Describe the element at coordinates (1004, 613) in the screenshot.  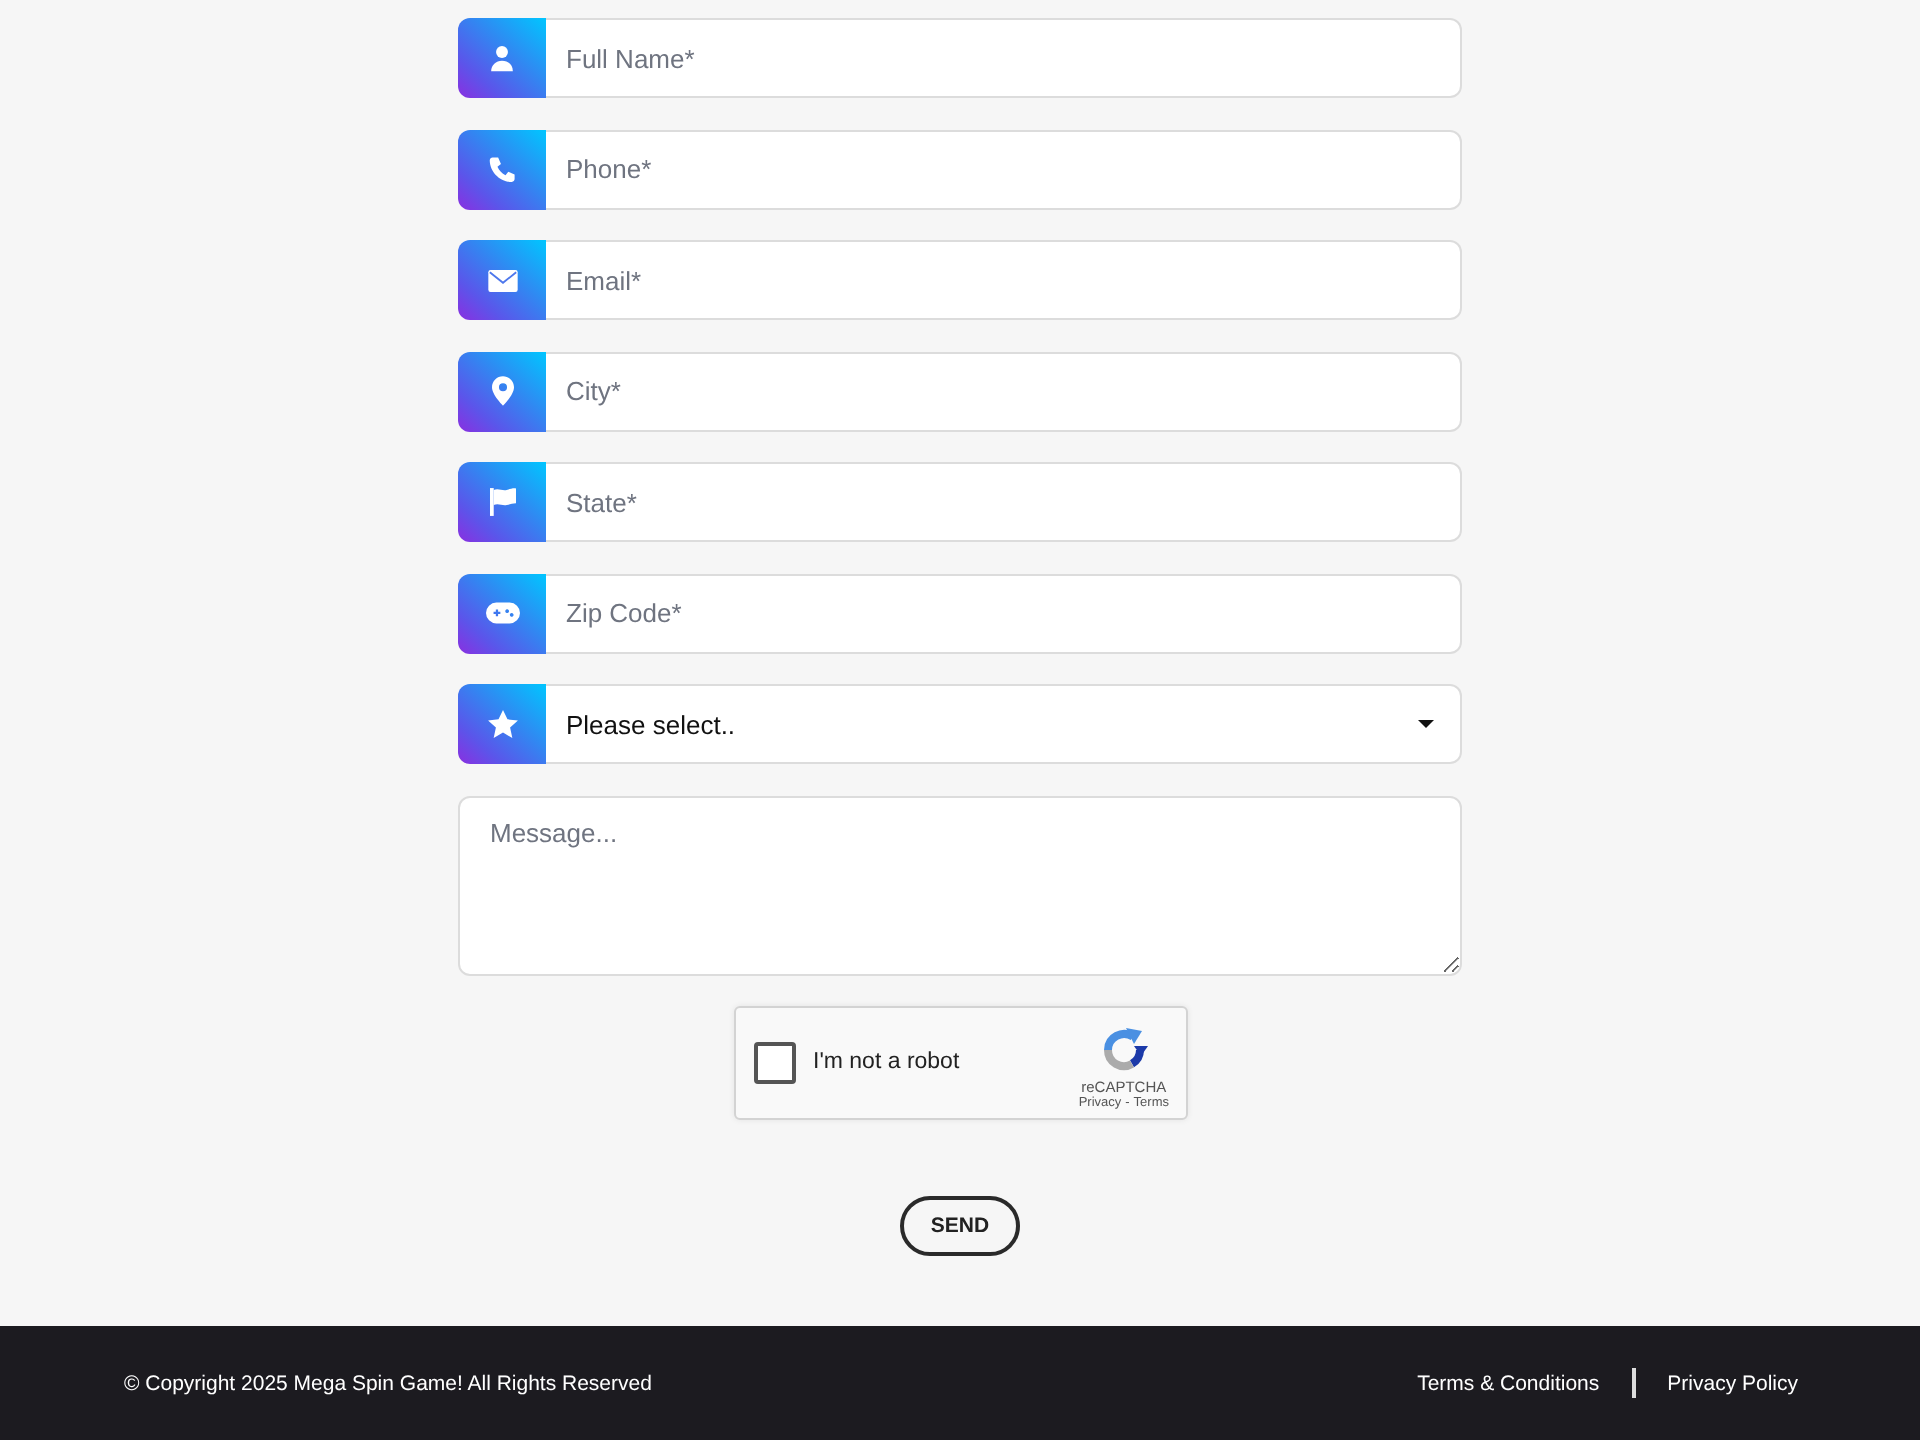
I see `text-input-field: Zip Code*` at that location.